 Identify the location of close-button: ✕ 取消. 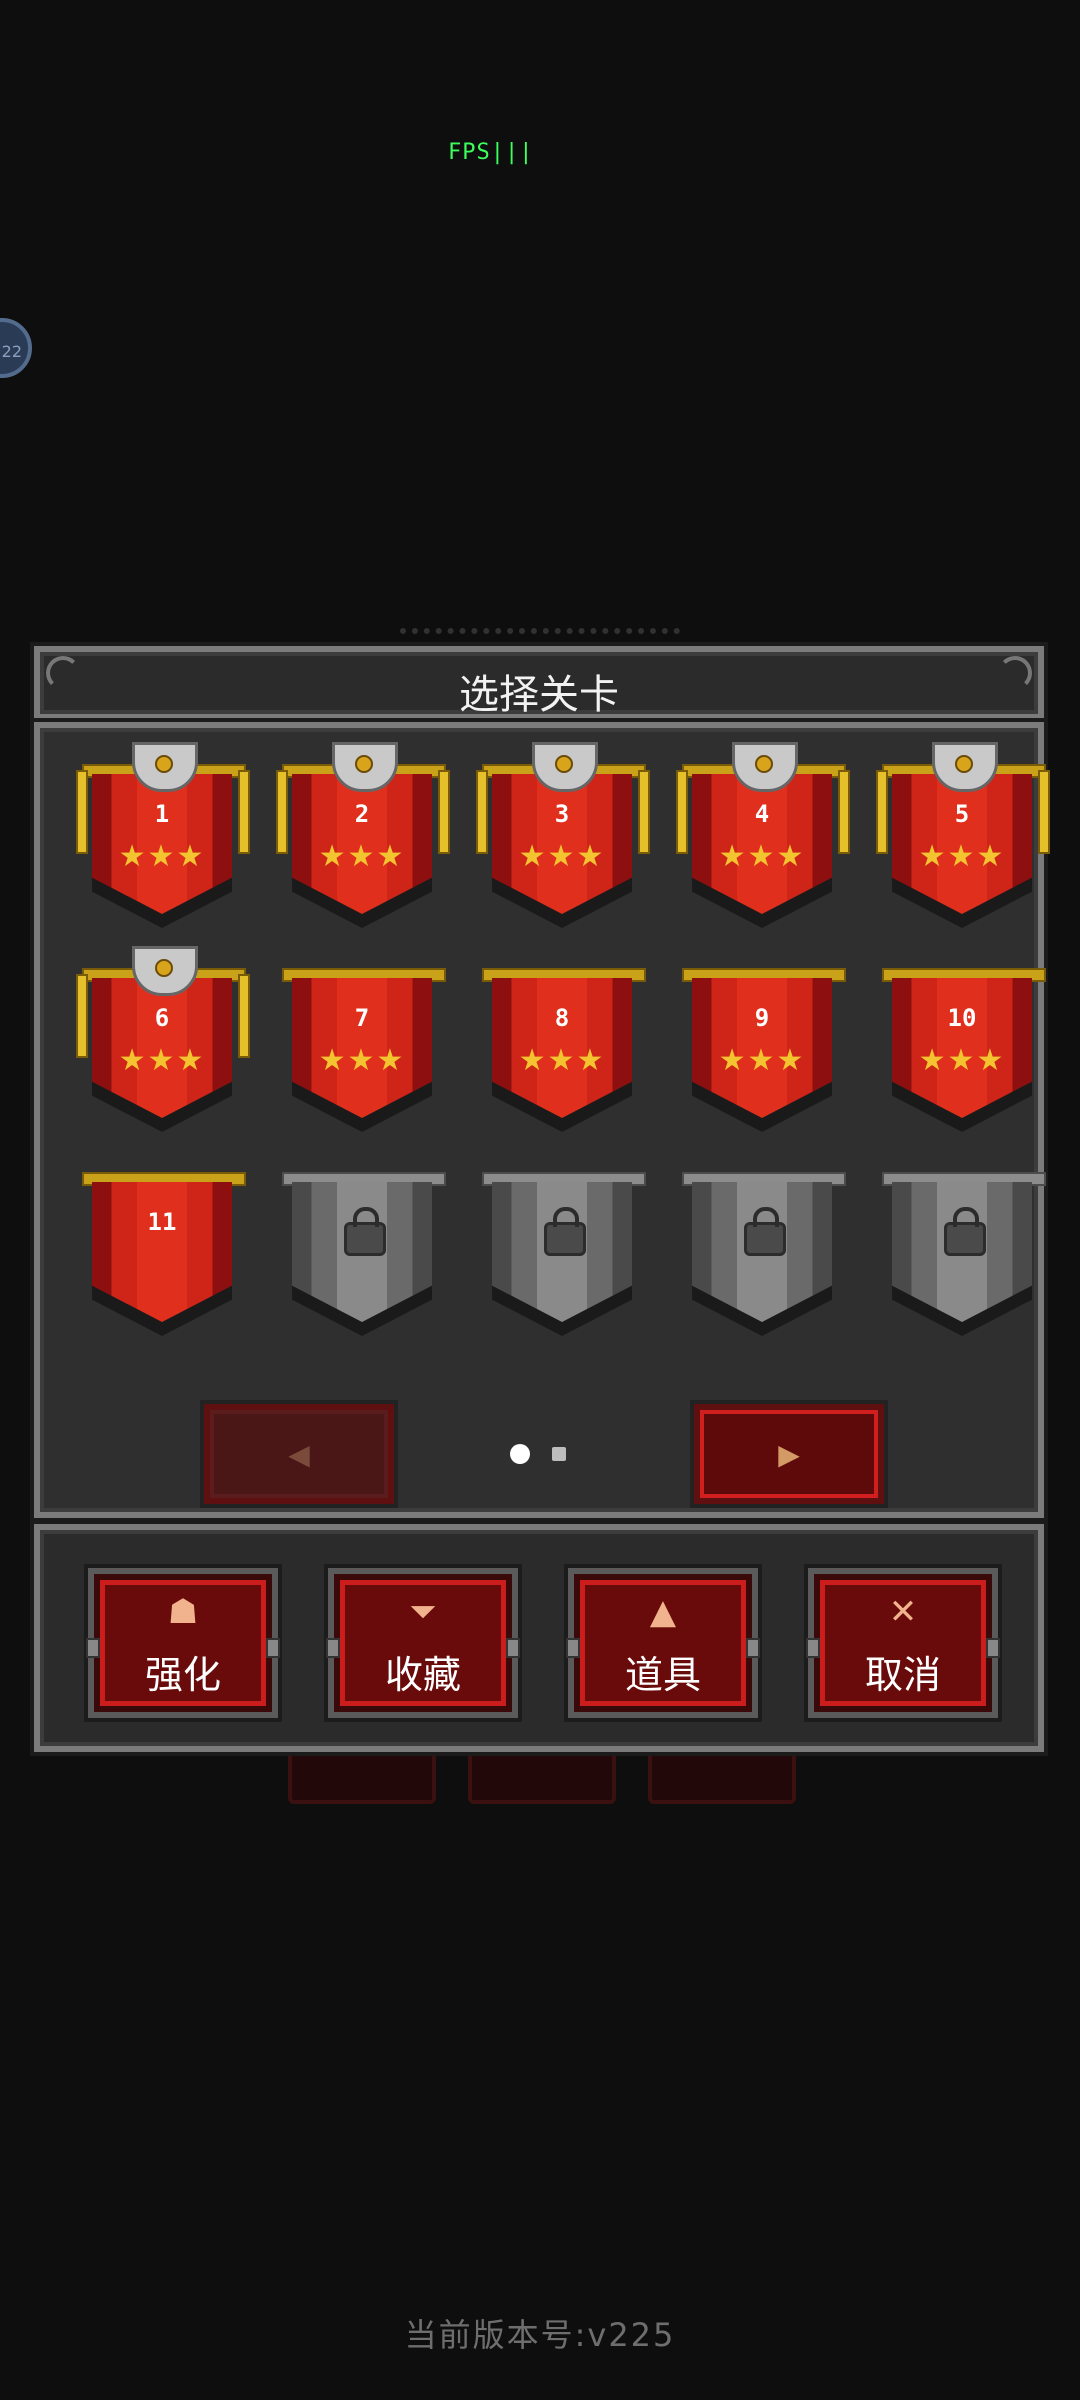
(903, 1643).